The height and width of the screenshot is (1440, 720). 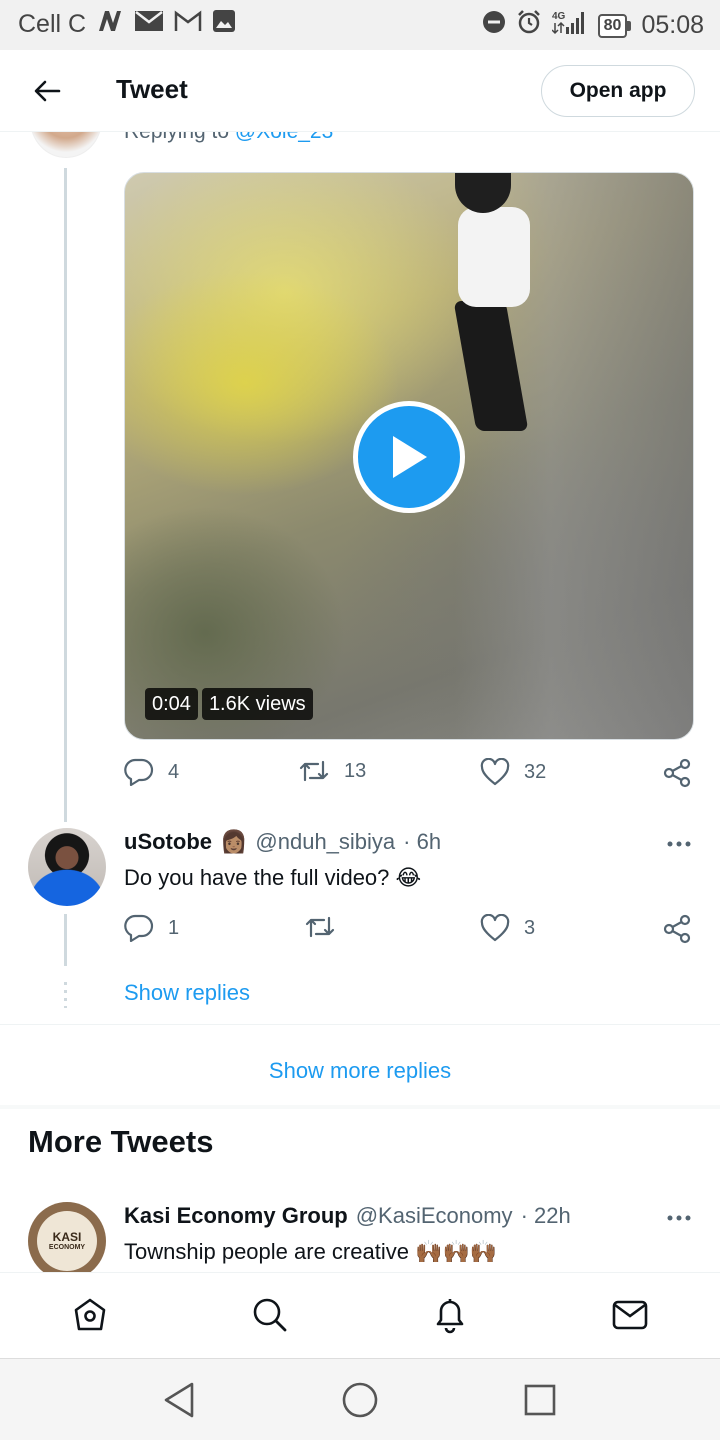 What do you see at coordinates (360, 1024) in the screenshot?
I see `divider` at bounding box center [360, 1024].